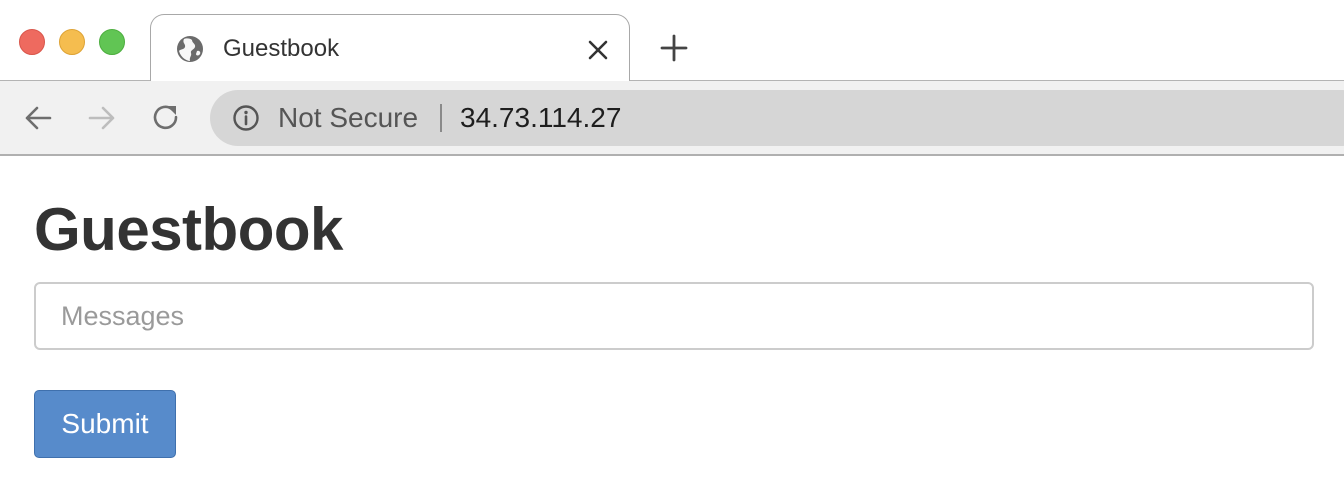 The width and height of the screenshot is (1344, 486). Describe the element at coordinates (672, 155) in the screenshot. I see `toolbar-divider` at that location.